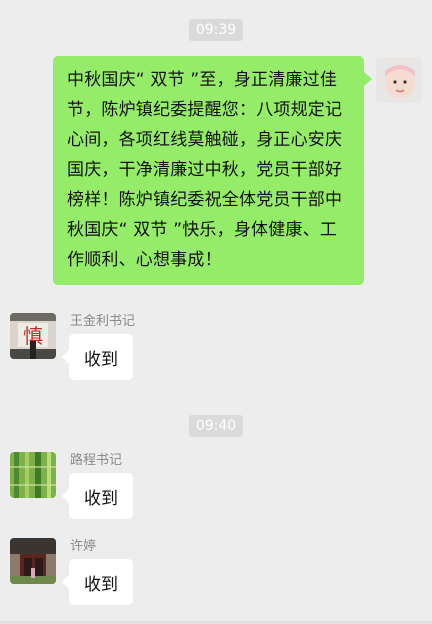 This screenshot has width=432, height=624. Describe the element at coordinates (216, 30) in the screenshot. I see `timestamp: 09:39` at that location.